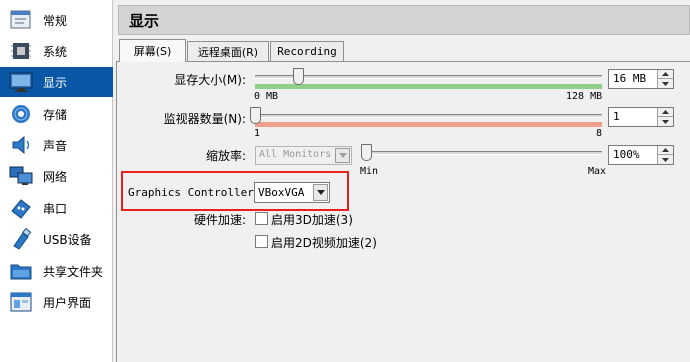 The width and height of the screenshot is (690, 362). What do you see at coordinates (67, 239) in the screenshot?
I see `sidebar-item-label: USB设备` at bounding box center [67, 239].